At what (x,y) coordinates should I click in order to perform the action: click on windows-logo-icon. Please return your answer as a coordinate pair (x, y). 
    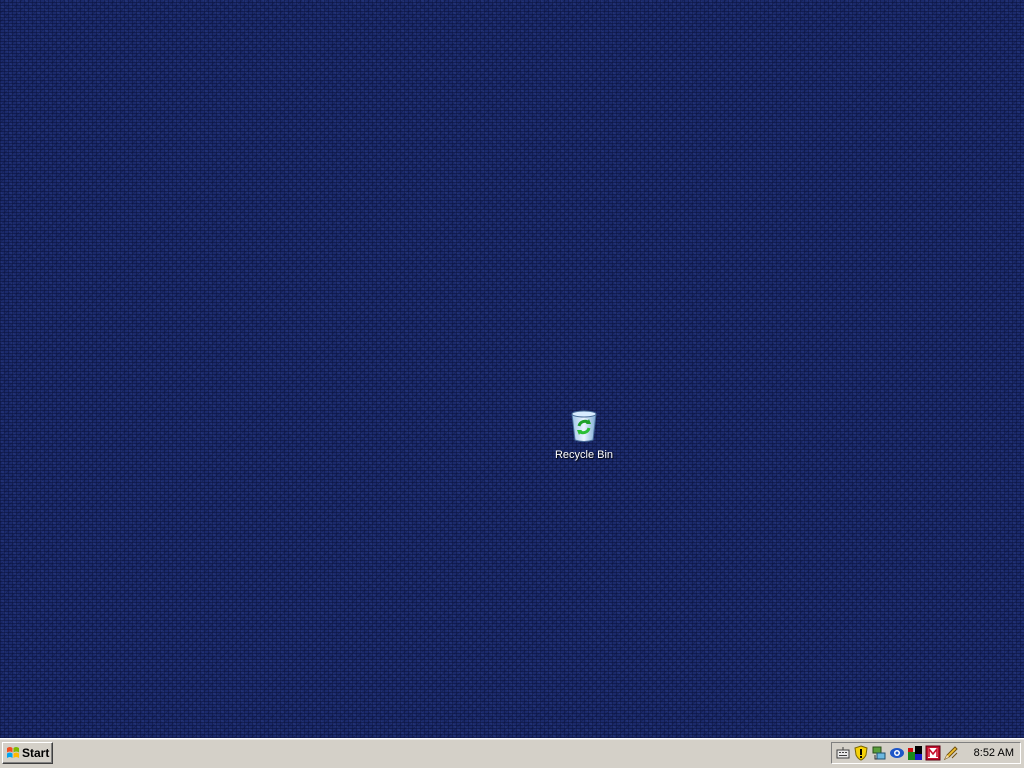
    Looking at the image, I should click on (13, 752).